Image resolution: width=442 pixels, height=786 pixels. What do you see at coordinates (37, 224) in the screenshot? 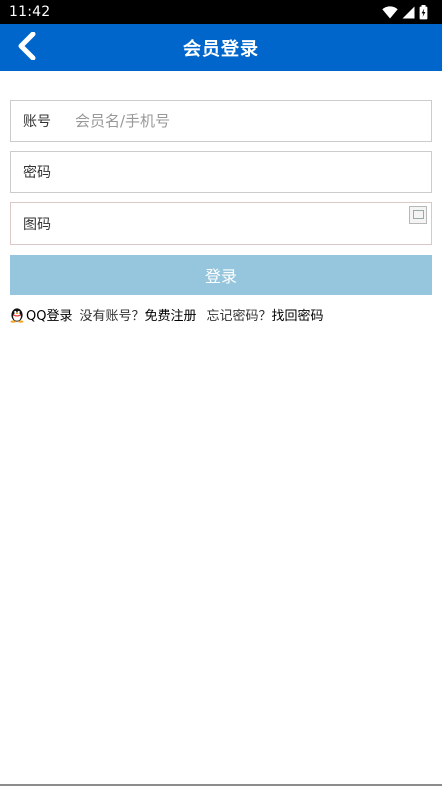
I see `captcha-label: 图码` at bounding box center [37, 224].